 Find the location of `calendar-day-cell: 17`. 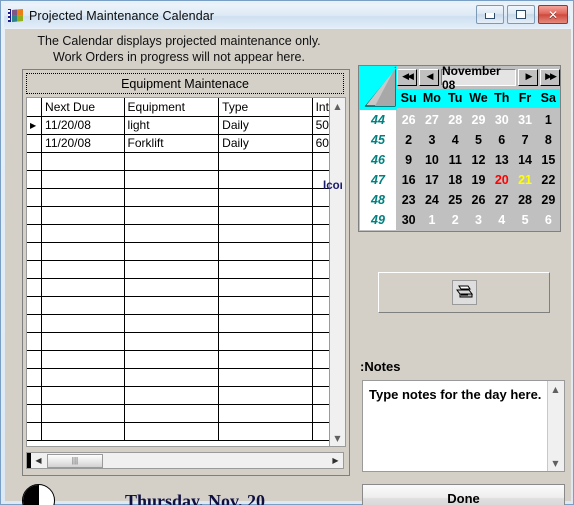

calendar-day-cell: 17 is located at coordinates (431, 180).